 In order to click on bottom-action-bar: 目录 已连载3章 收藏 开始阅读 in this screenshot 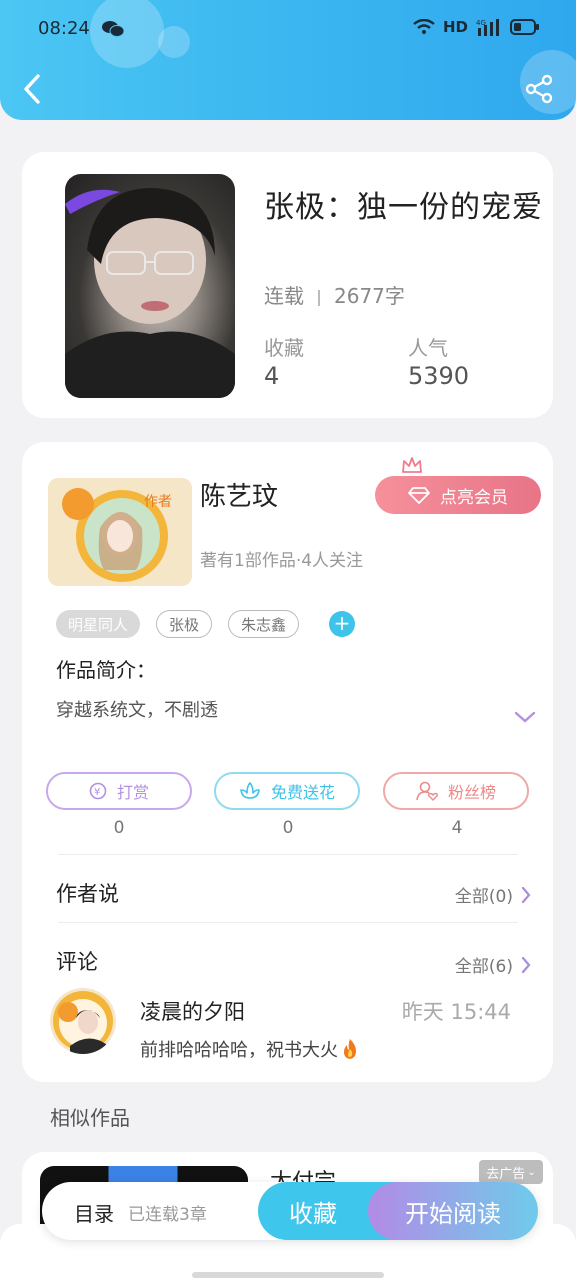, I will do `click(290, 1211)`.